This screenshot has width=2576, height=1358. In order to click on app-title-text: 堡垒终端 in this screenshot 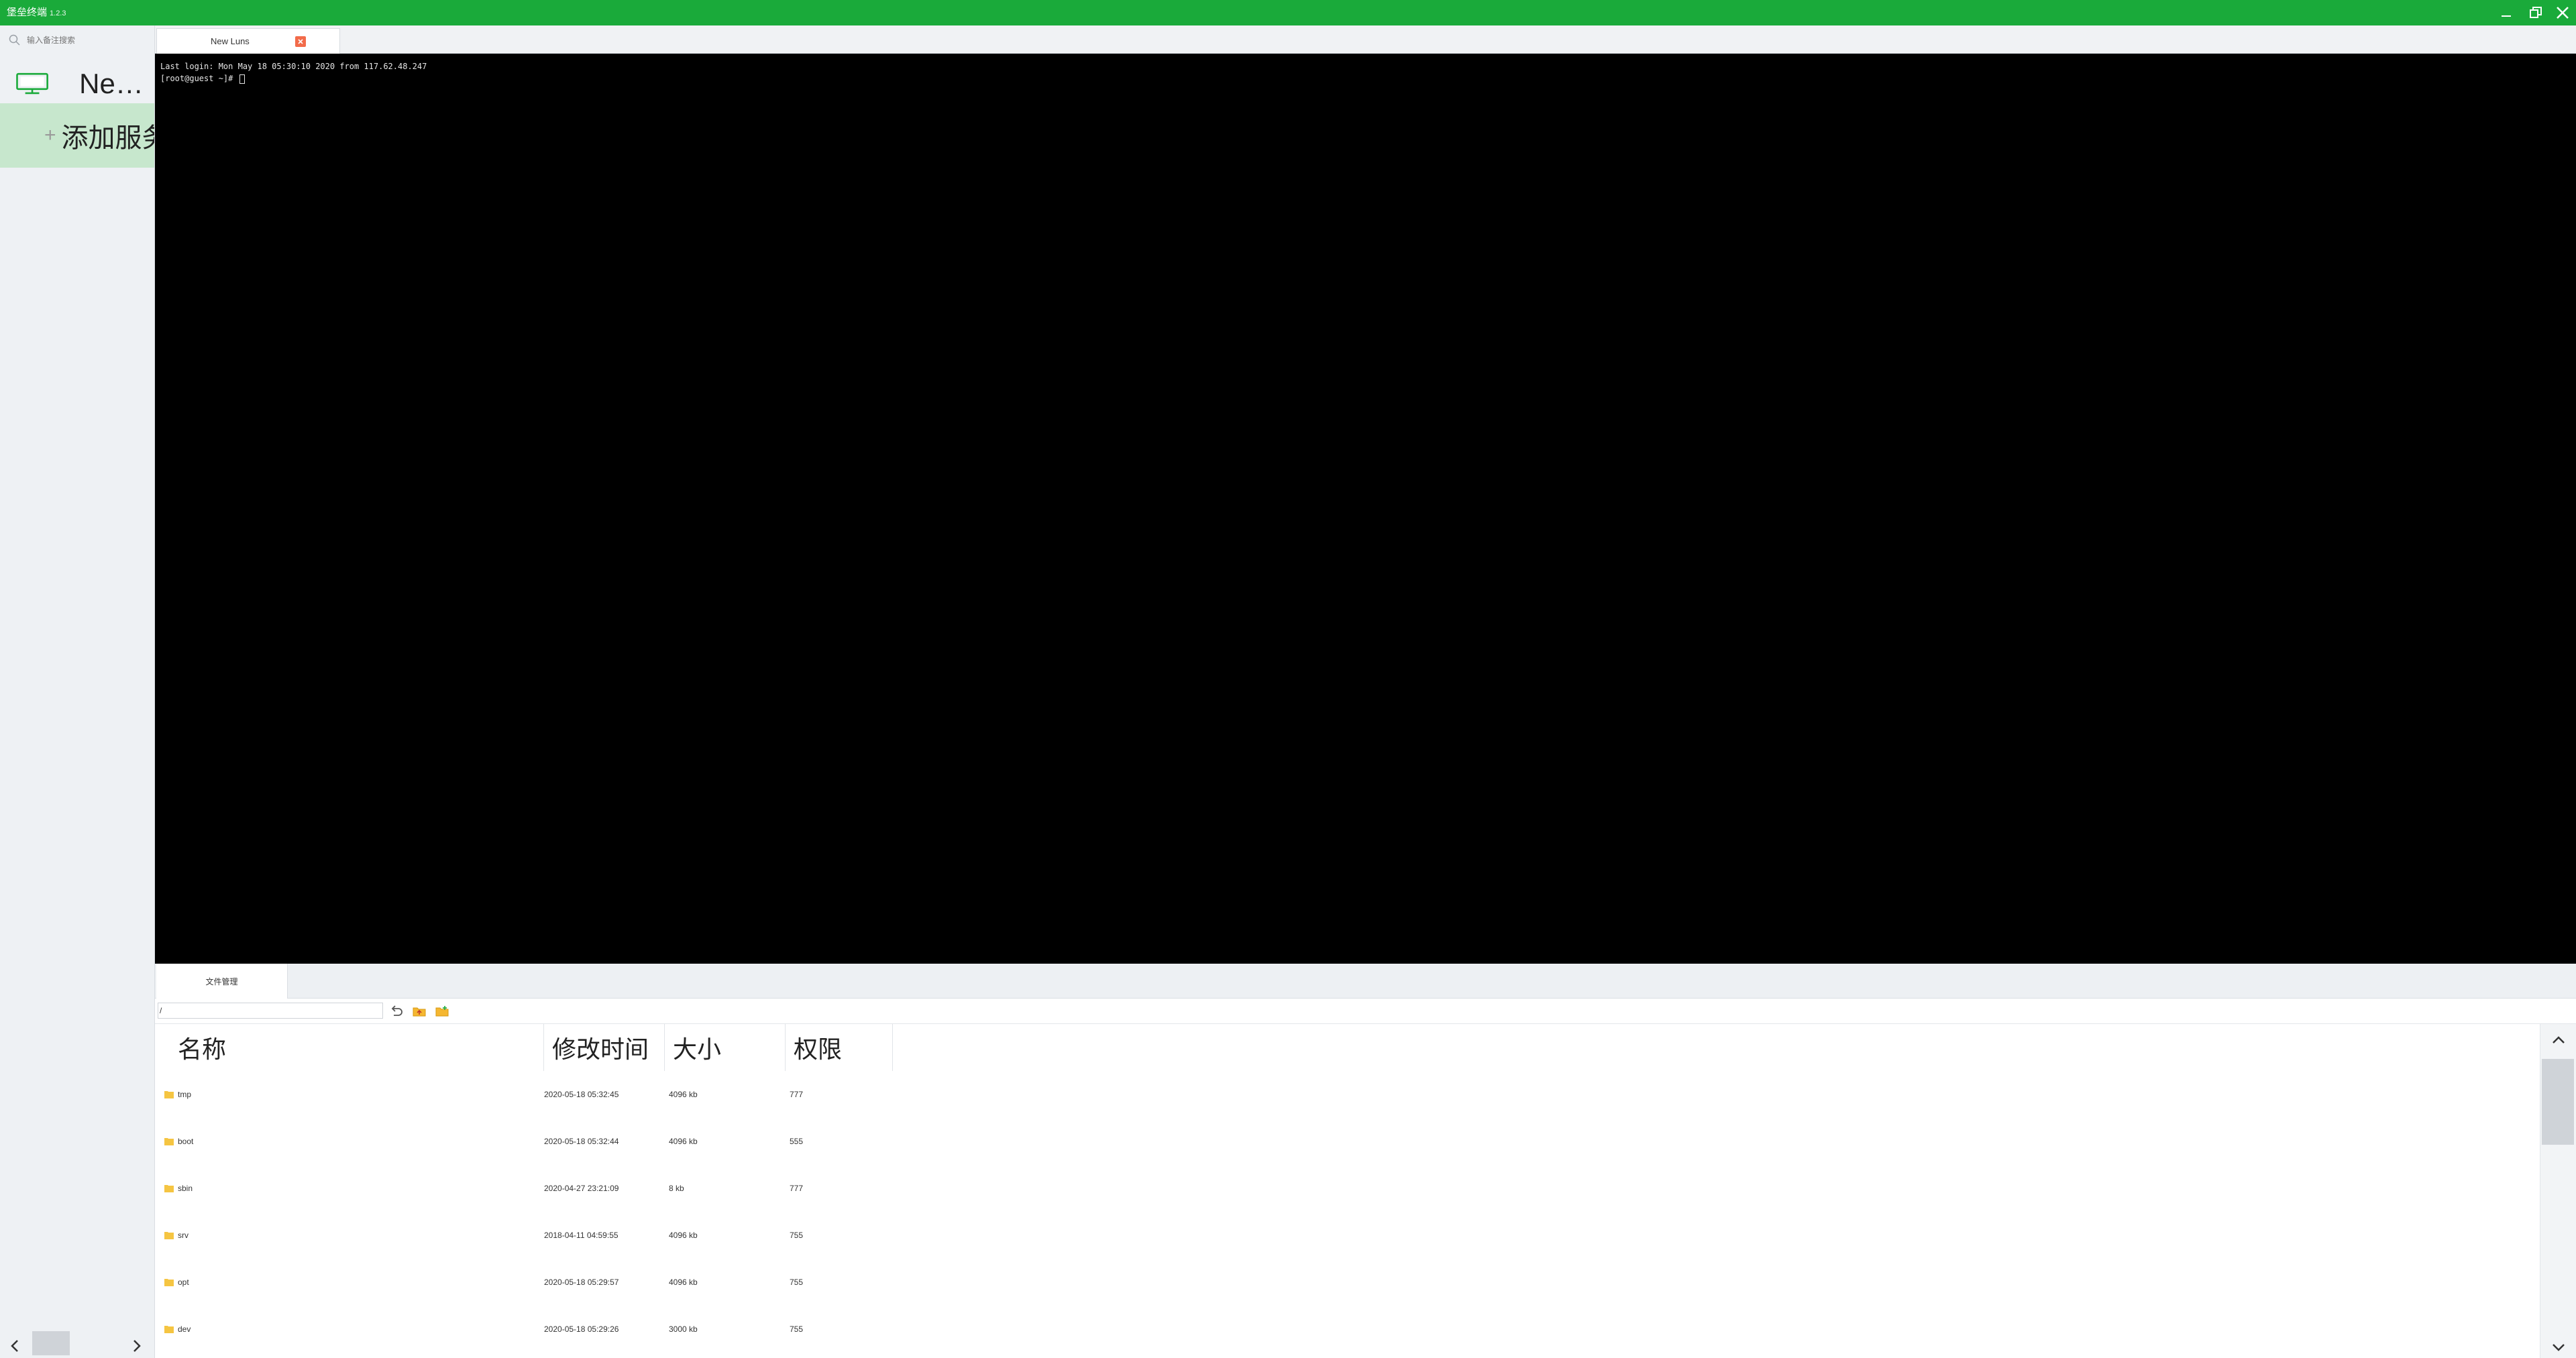, I will do `click(27, 12)`.